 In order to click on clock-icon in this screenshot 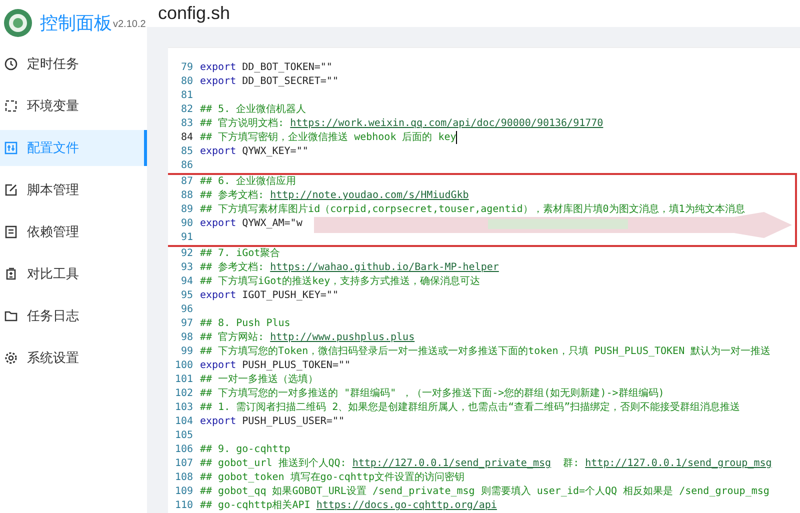, I will do `click(11, 64)`.